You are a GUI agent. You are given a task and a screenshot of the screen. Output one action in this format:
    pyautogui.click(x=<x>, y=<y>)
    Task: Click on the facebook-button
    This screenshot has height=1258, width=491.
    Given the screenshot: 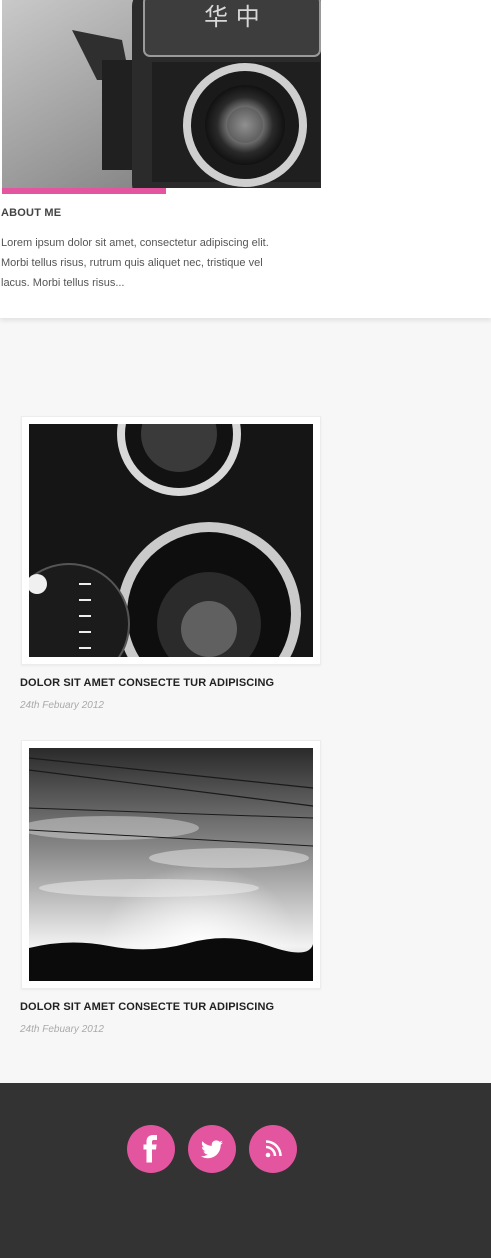 What is the action you would take?
    pyautogui.click(x=151, y=1149)
    